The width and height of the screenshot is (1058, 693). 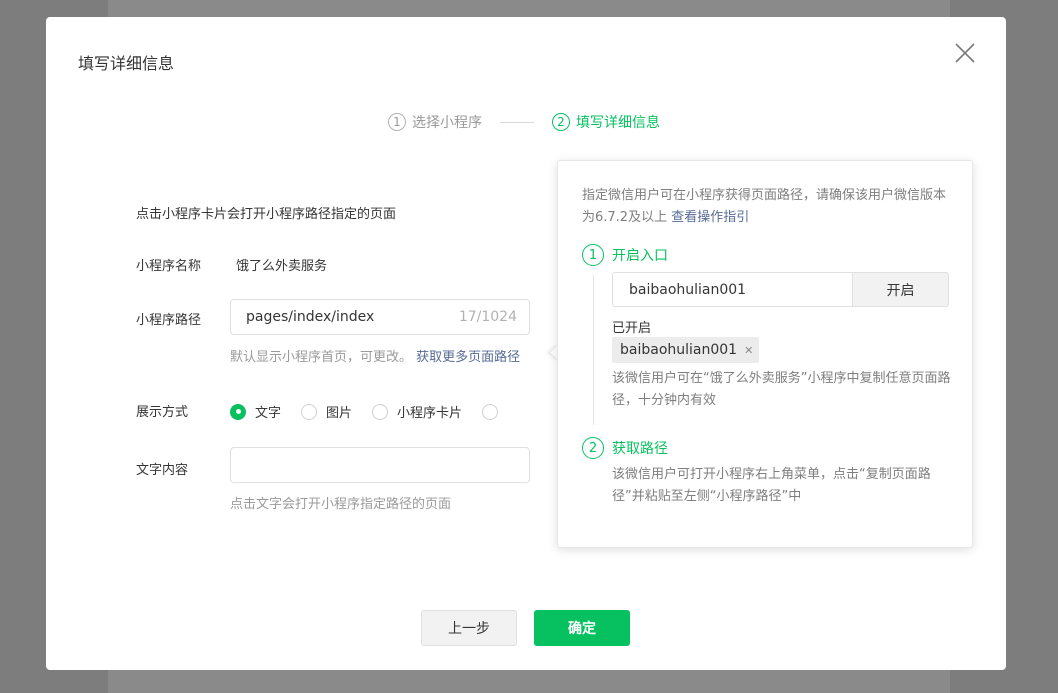 I want to click on close-icon, so click(x=965, y=53).